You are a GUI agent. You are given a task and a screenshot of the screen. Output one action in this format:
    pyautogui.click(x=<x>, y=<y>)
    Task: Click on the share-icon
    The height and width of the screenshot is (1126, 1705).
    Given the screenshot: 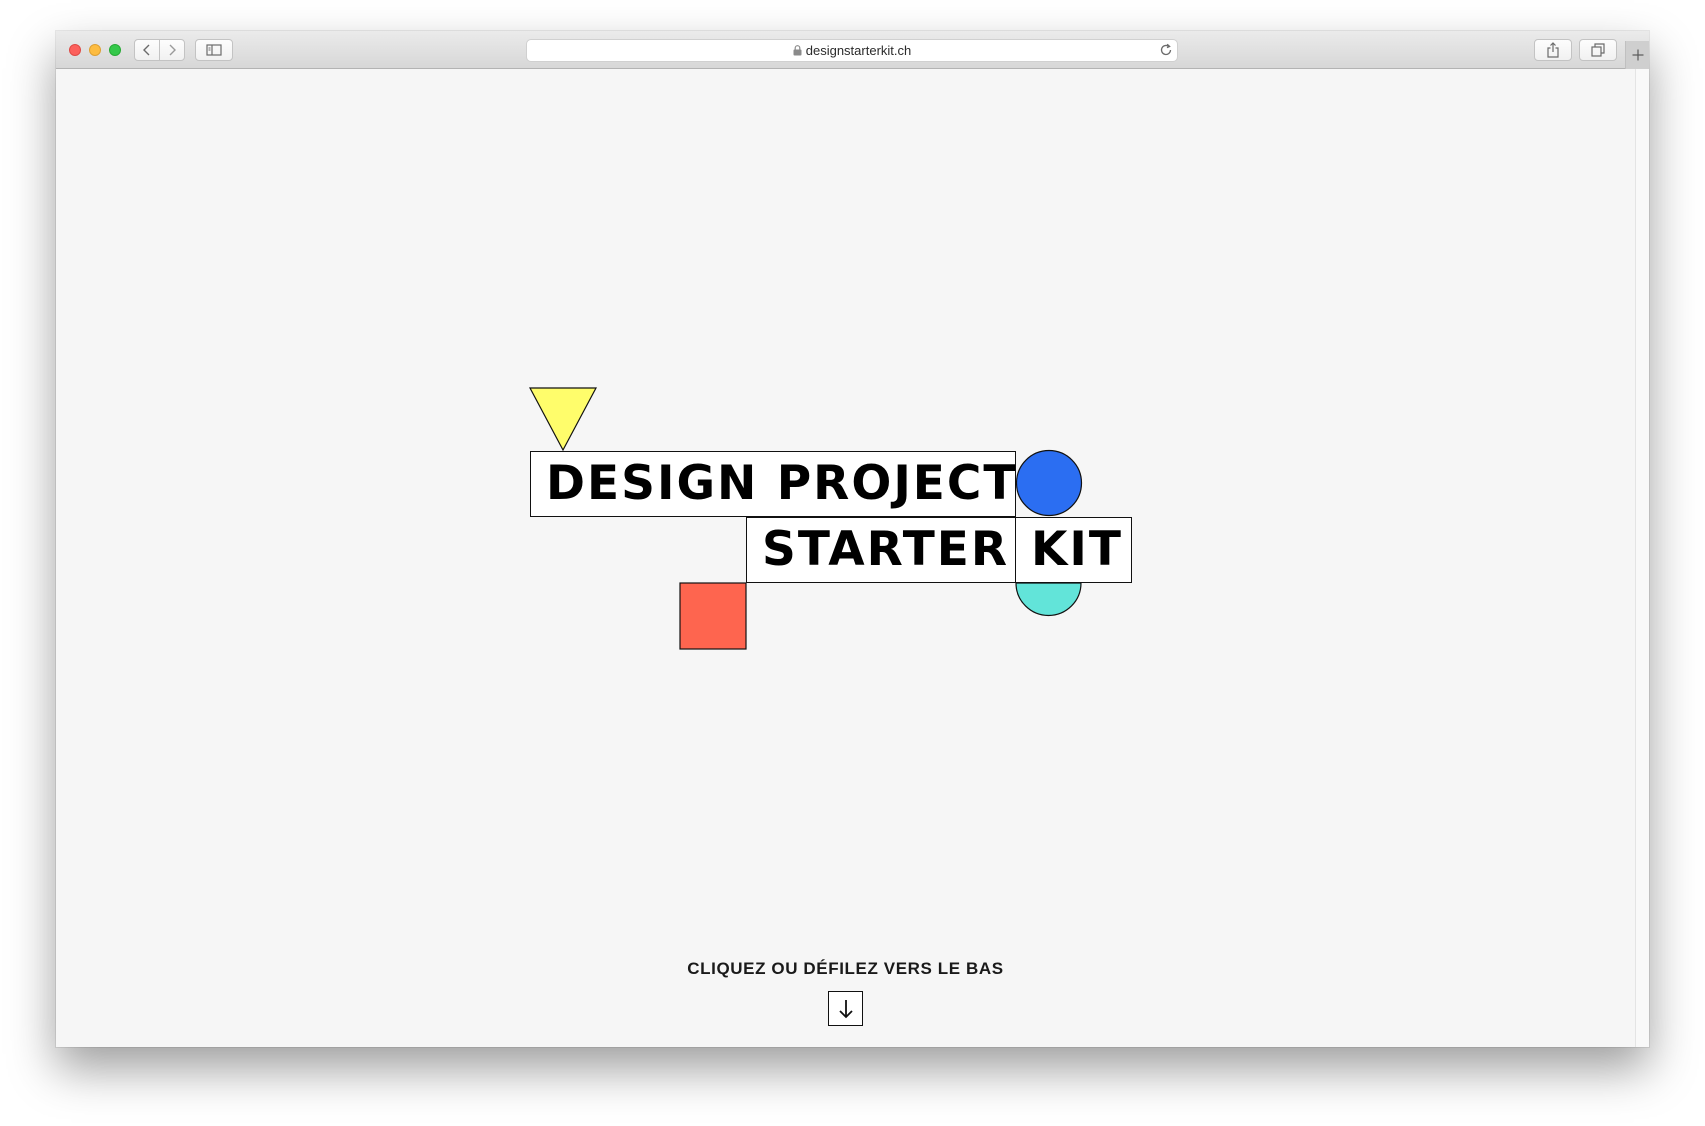 What is the action you would take?
    pyautogui.click(x=1553, y=50)
    